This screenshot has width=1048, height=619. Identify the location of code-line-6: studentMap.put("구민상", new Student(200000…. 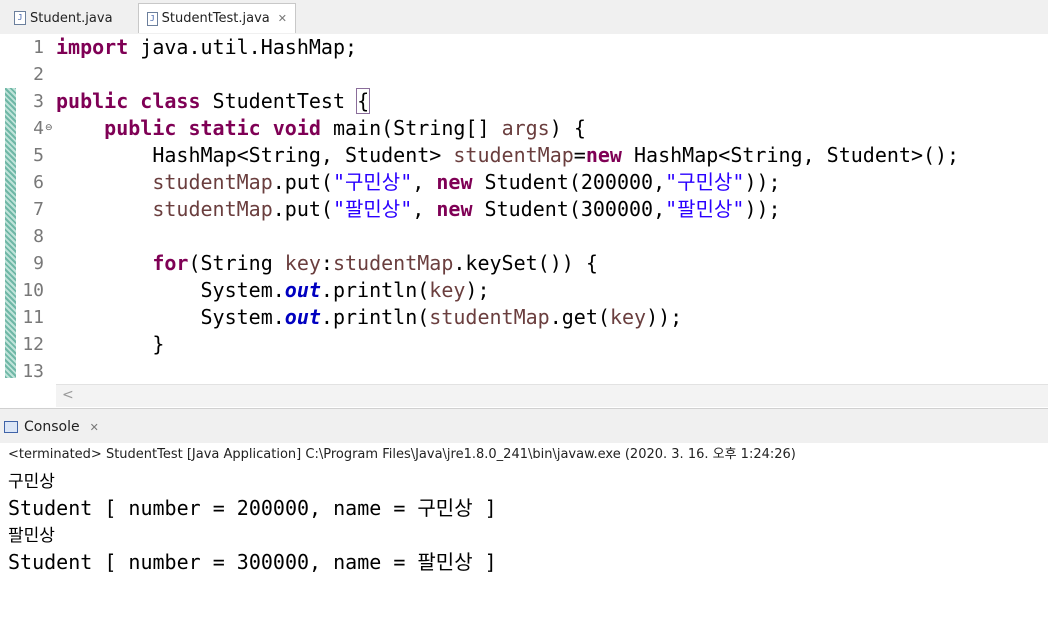
(466, 182).